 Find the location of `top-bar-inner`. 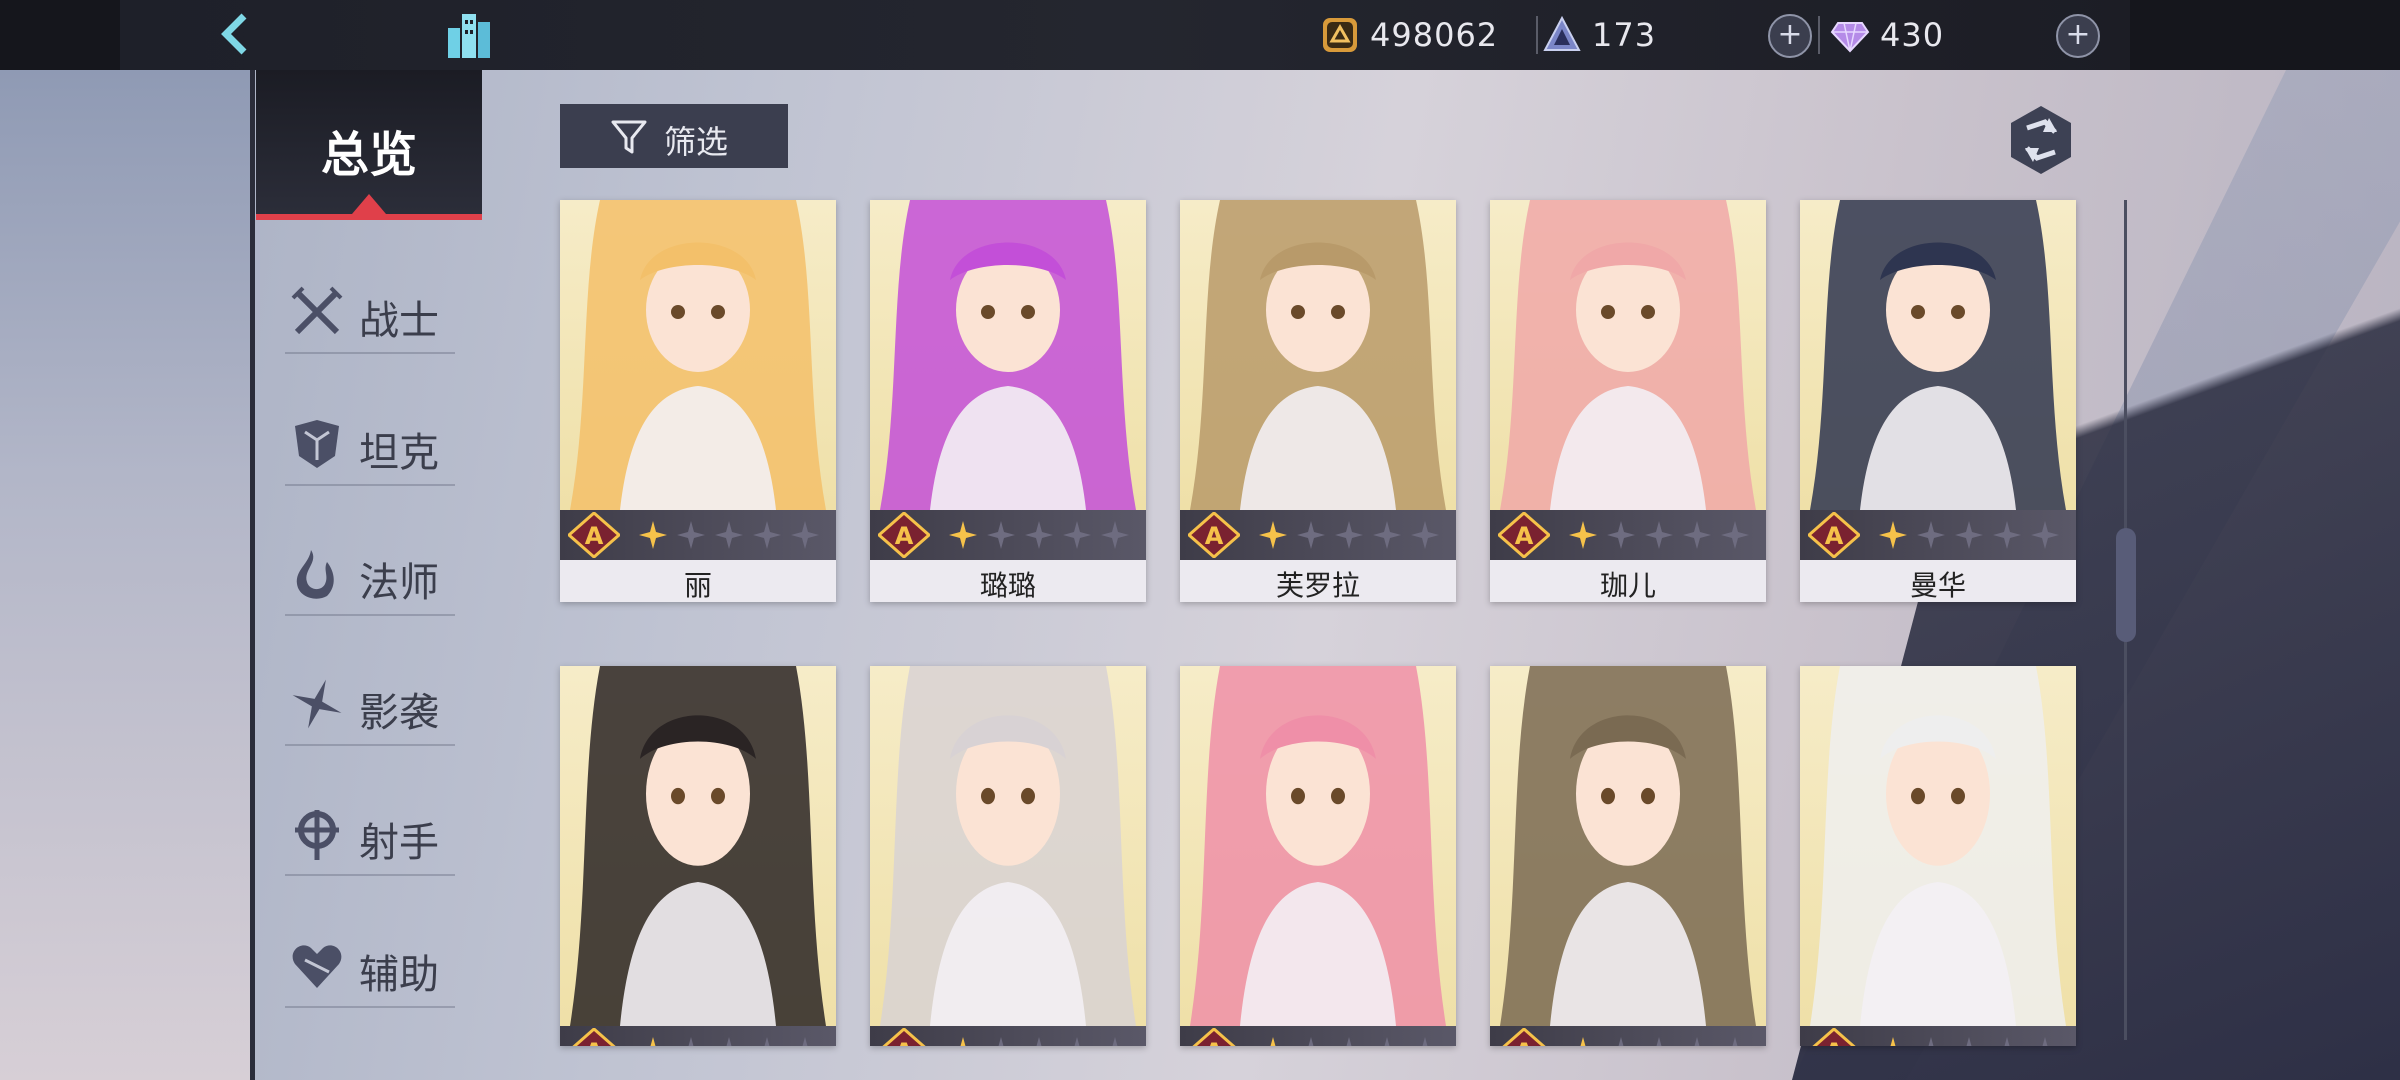

top-bar-inner is located at coordinates (1125, 35).